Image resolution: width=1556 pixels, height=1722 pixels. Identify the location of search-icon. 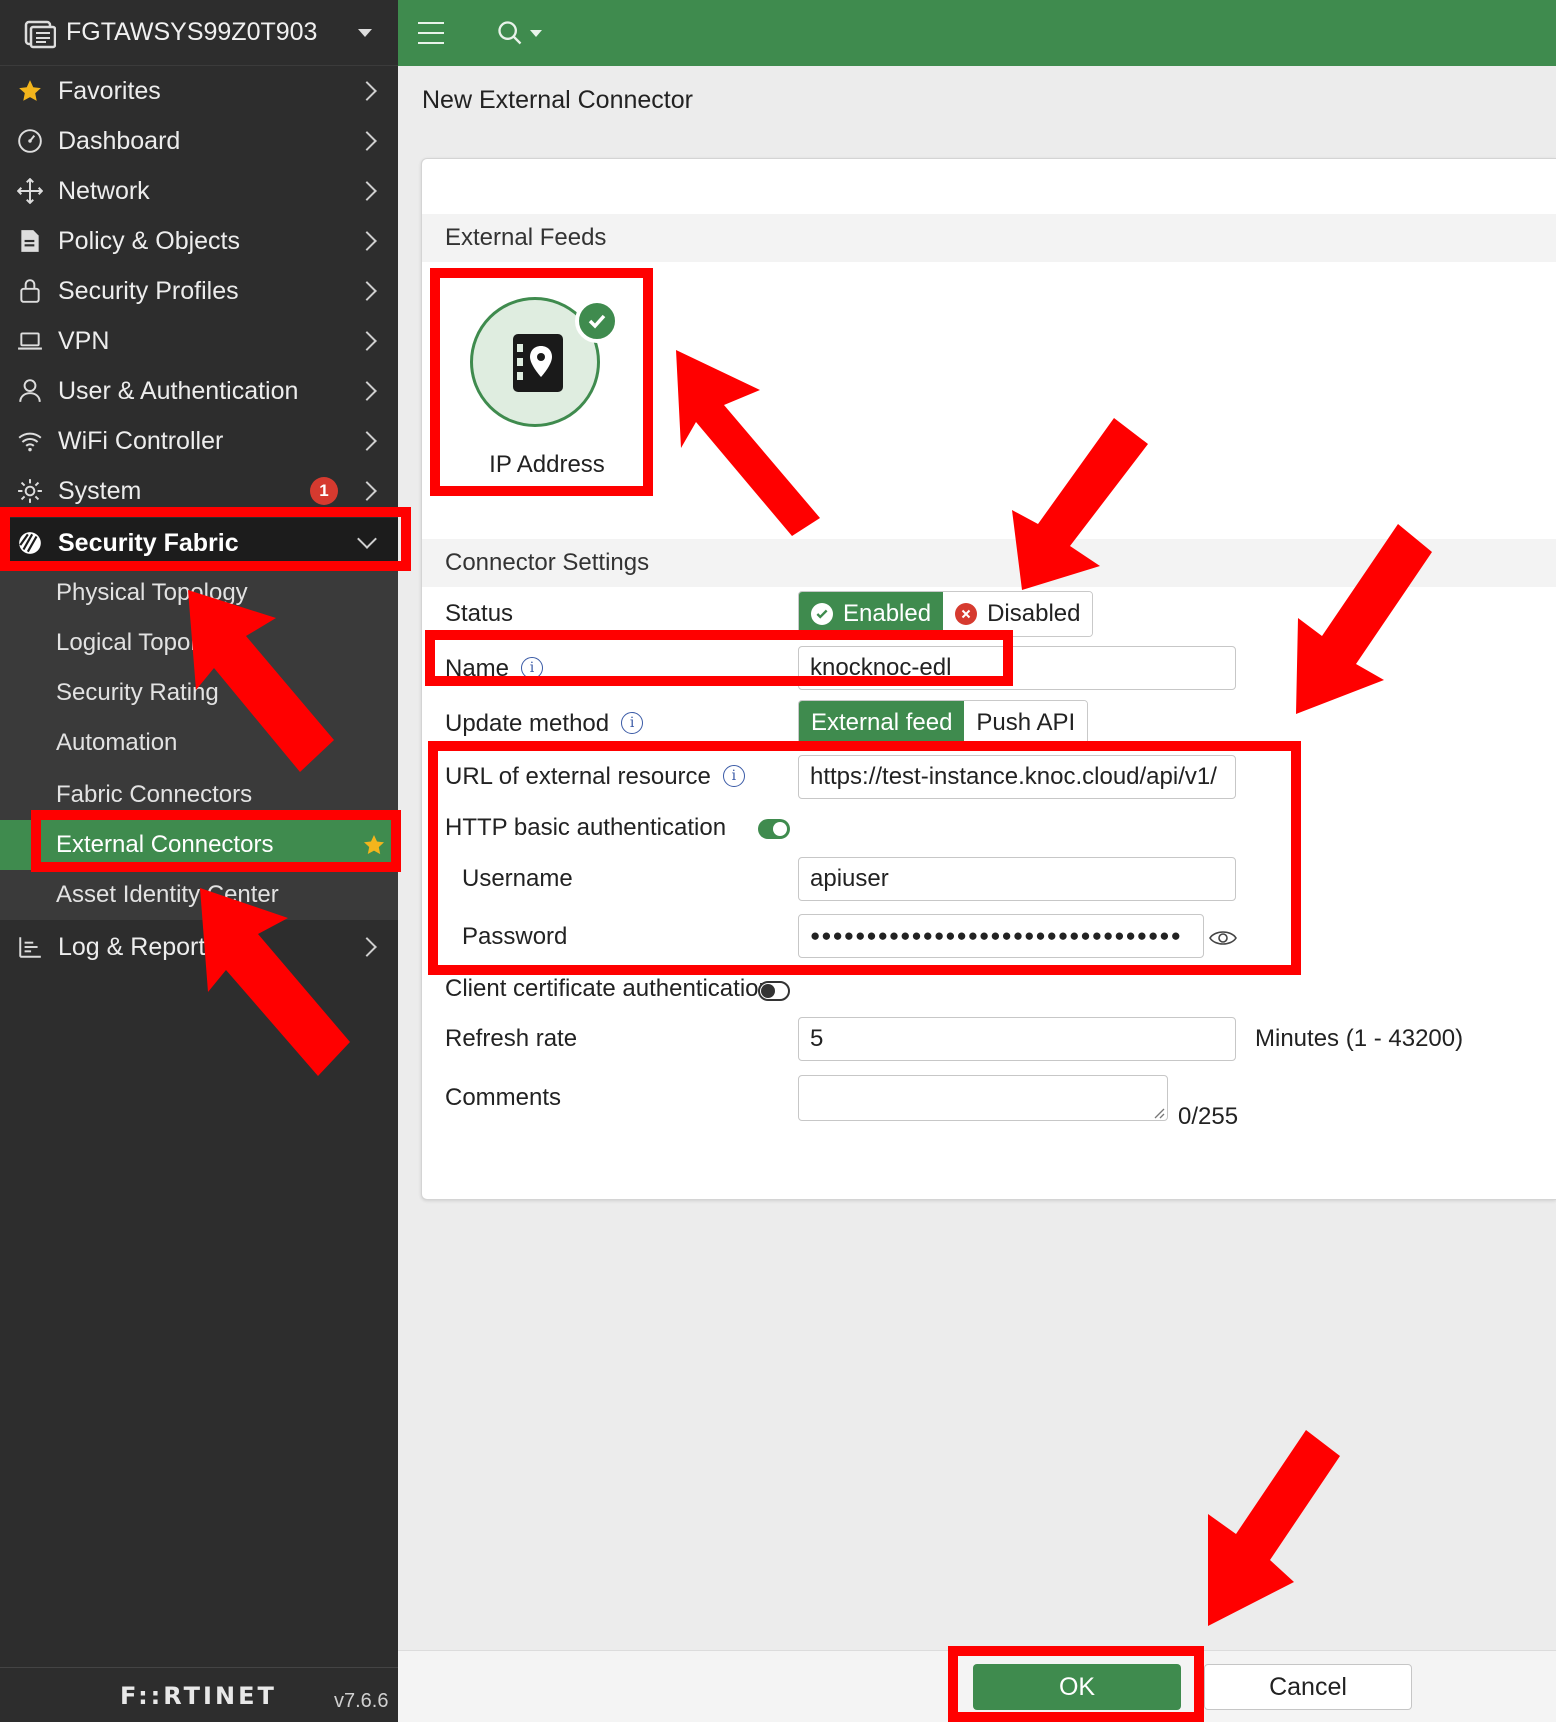
(510, 33).